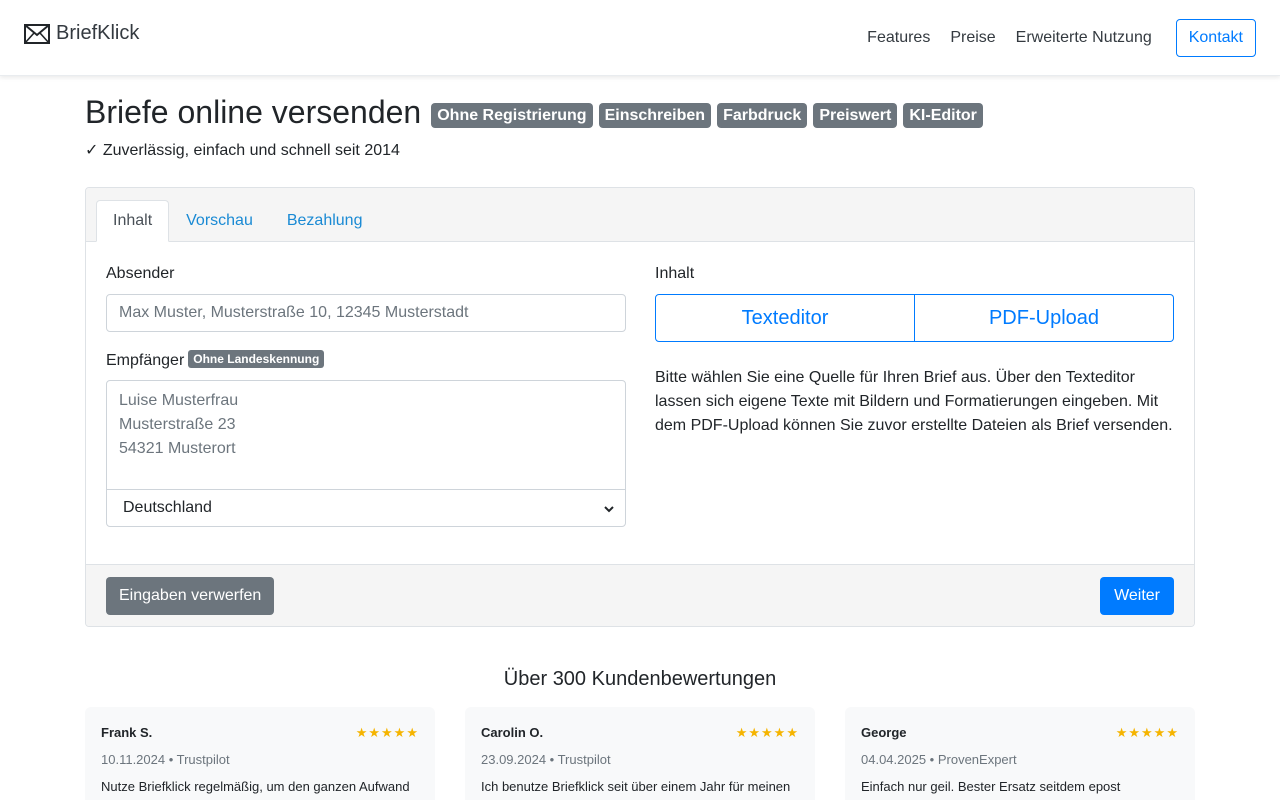 The width and height of the screenshot is (1280, 800). I want to click on card-header: Inhalt Vorschau Bezahlung, so click(640, 215).